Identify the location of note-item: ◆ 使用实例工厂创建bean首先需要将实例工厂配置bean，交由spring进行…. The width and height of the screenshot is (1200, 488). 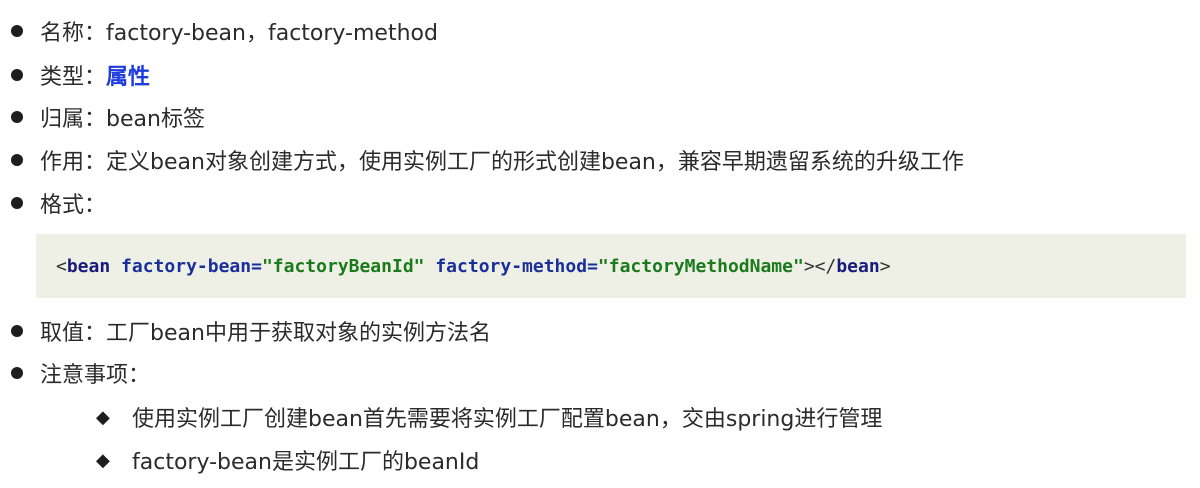
(489, 417).